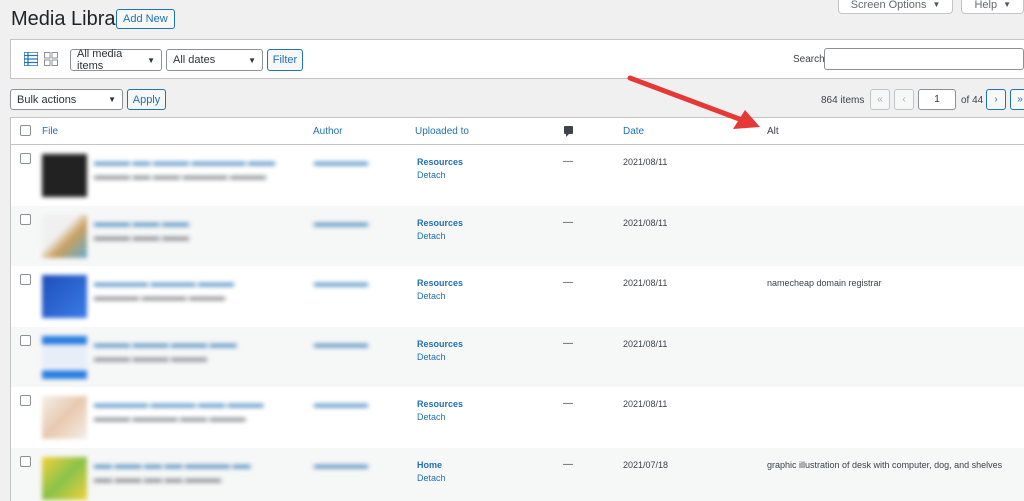  What do you see at coordinates (568, 131) in the screenshot?
I see `comment-icon` at bounding box center [568, 131].